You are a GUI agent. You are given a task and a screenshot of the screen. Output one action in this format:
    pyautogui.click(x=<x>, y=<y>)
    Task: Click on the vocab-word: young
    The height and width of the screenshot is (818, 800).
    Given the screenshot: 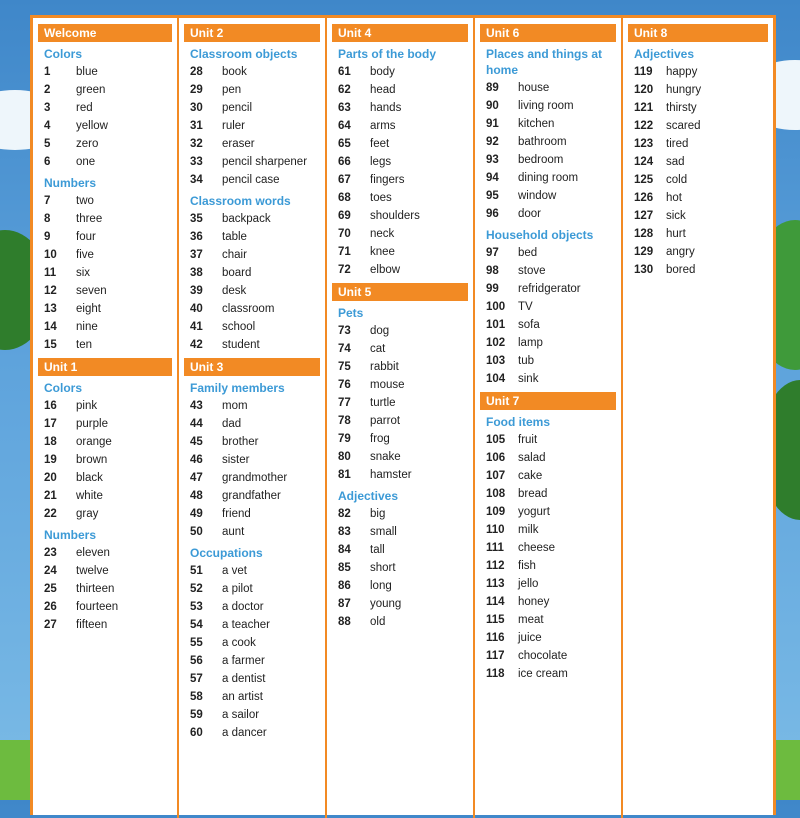 What is the action you would take?
    pyautogui.click(x=386, y=604)
    